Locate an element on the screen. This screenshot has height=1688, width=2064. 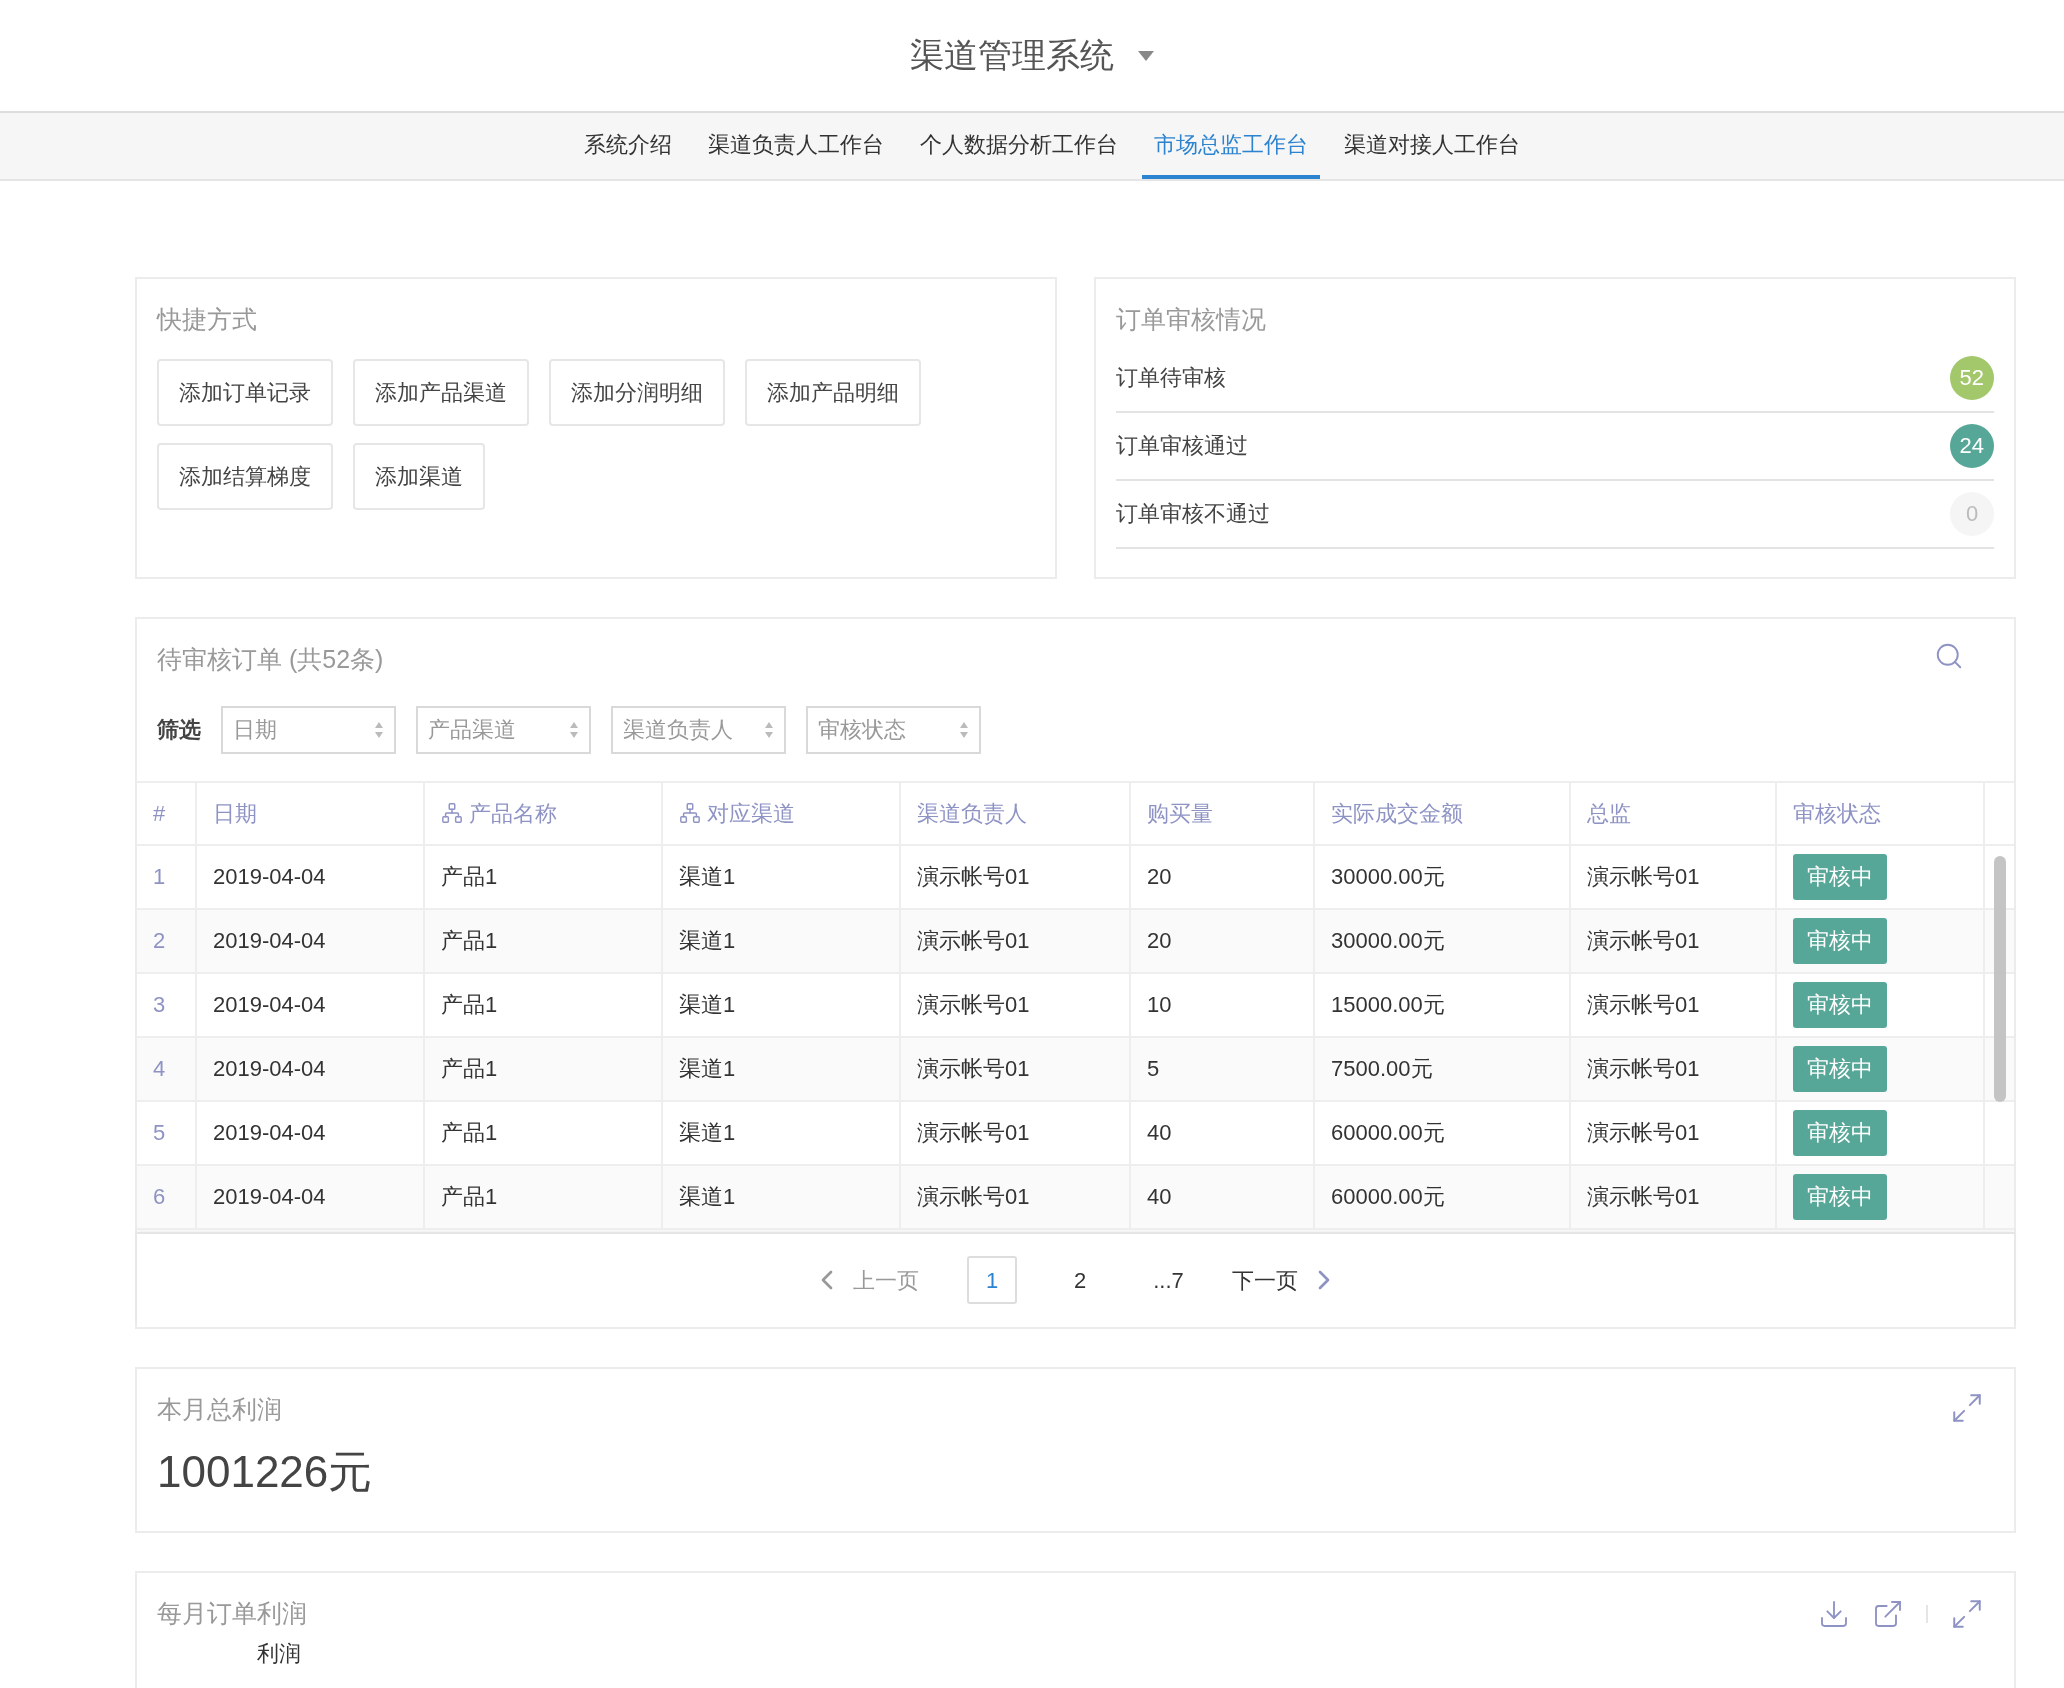
shortcut-button: 添加产品渠道 is located at coordinates (441, 392).